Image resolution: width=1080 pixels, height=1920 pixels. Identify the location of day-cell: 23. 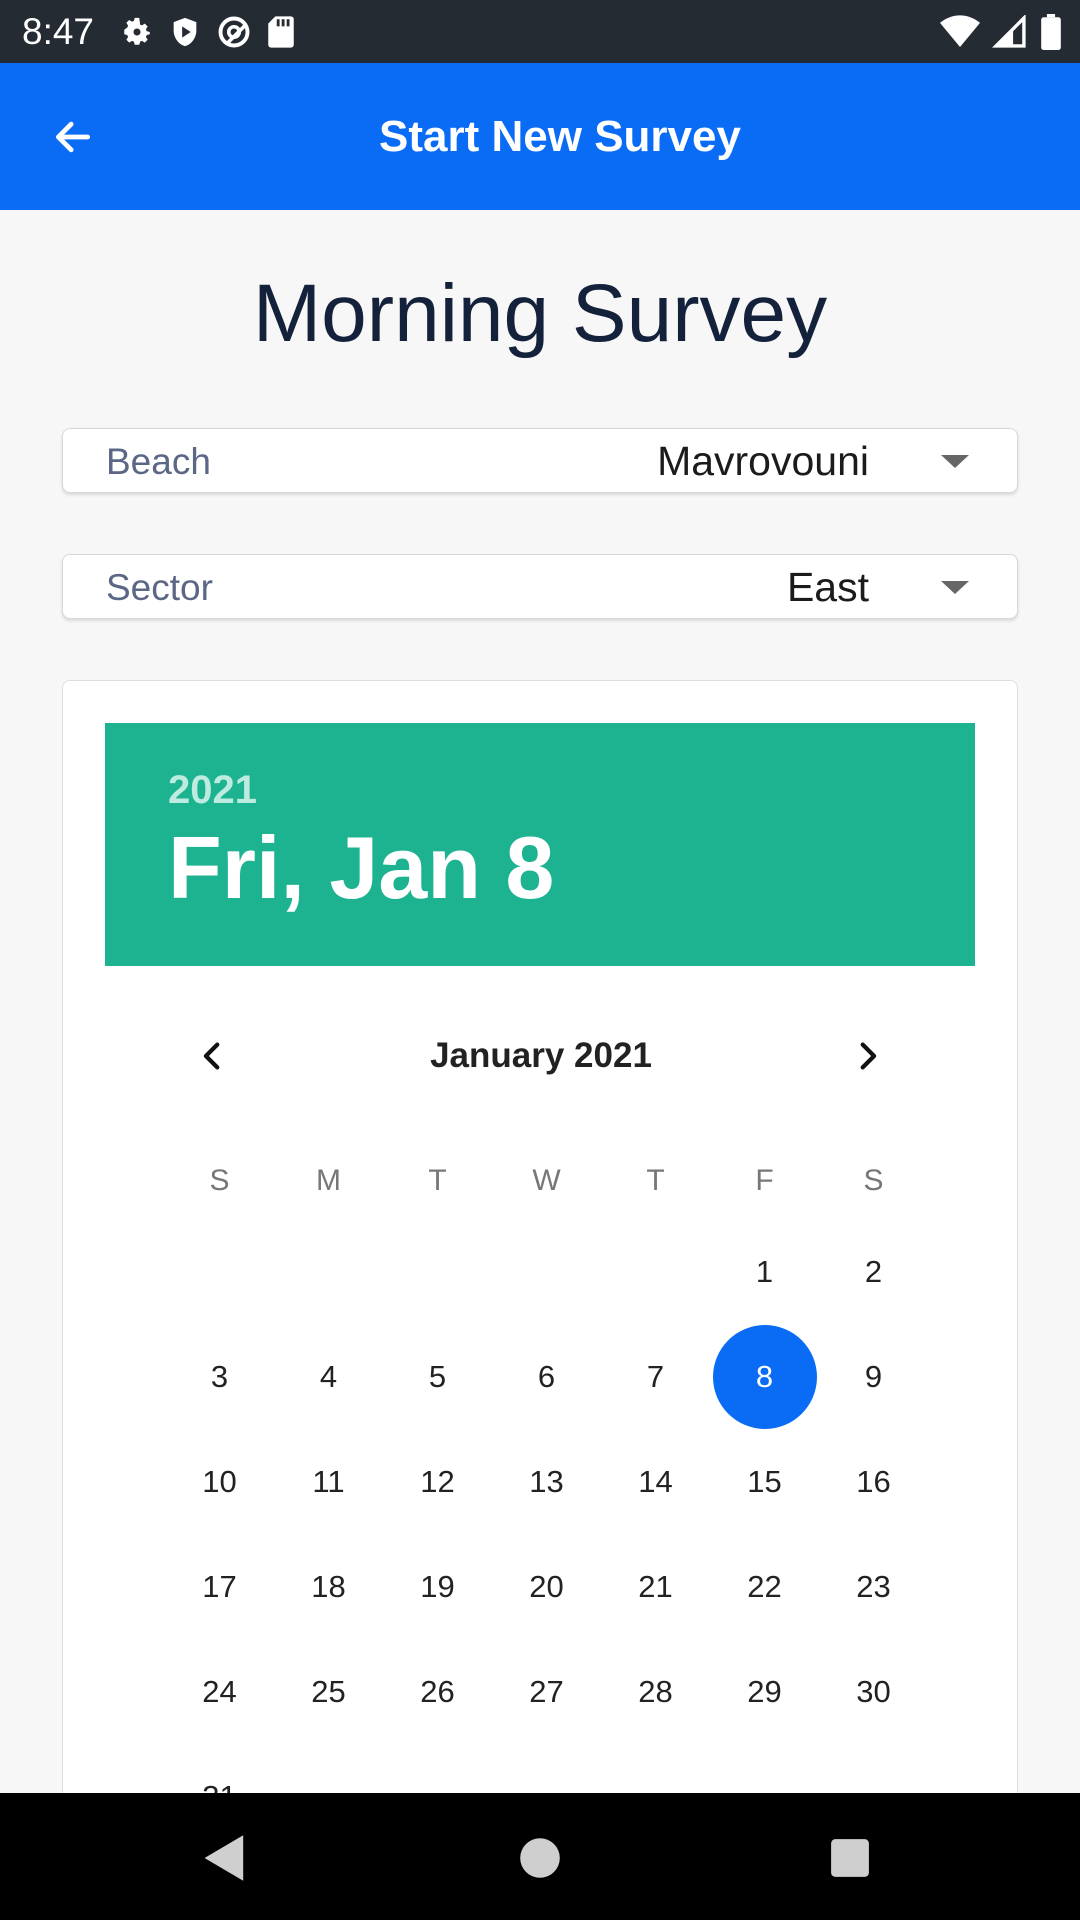
(873, 1586).